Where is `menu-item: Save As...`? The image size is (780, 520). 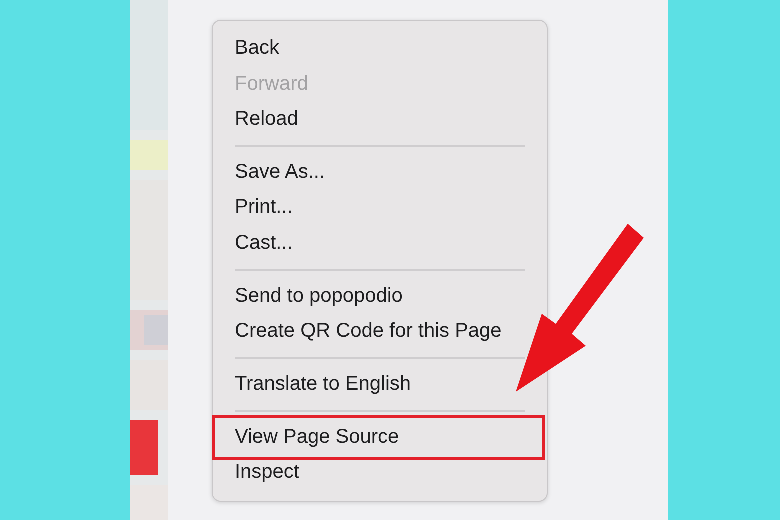 menu-item: Save As... is located at coordinates (271, 172).